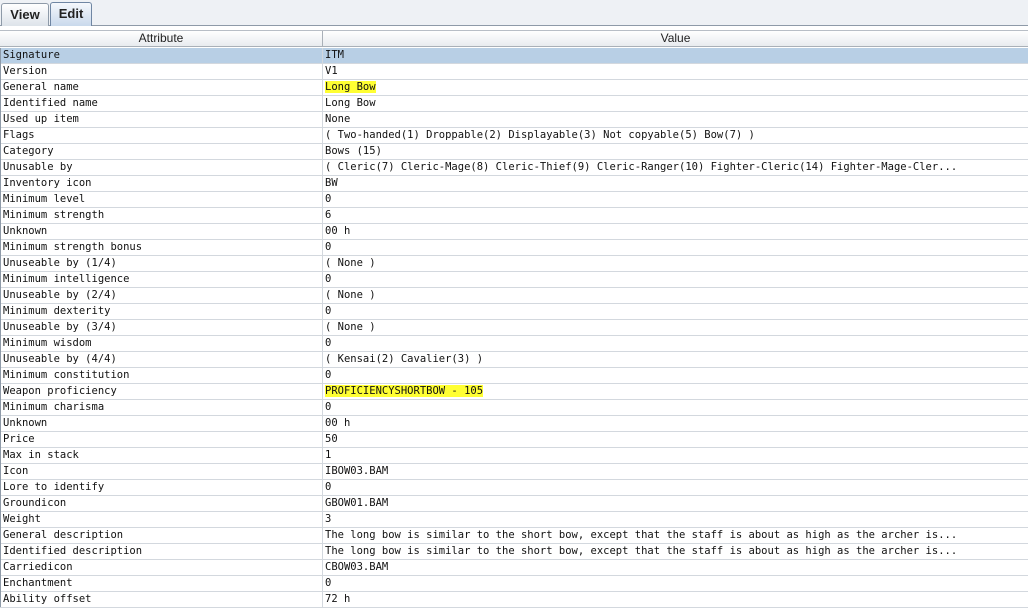 This screenshot has height=608, width=1028. What do you see at coordinates (161, 391) in the screenshot?
I see `attribute-cell: Weapon proficiency` at bounding box center [161, 391].